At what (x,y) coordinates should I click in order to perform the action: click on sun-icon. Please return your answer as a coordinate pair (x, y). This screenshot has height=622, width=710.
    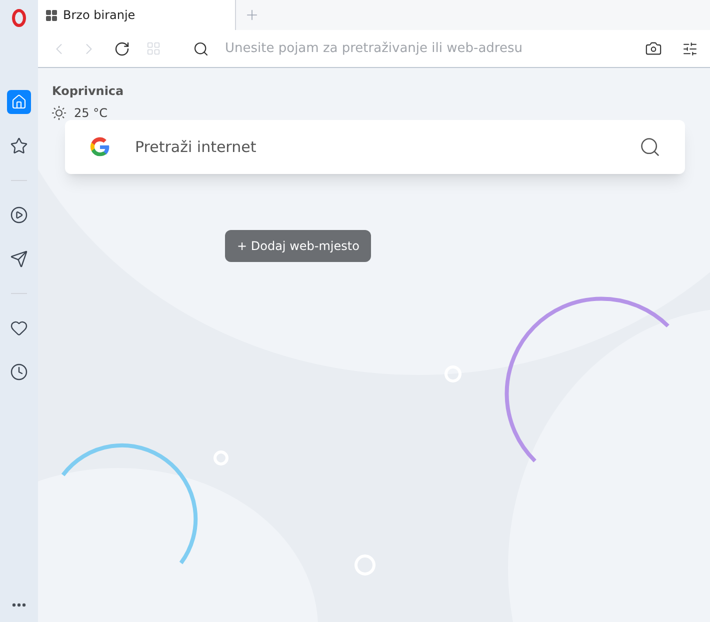
    Looking at the image, I should click on (59, 113).